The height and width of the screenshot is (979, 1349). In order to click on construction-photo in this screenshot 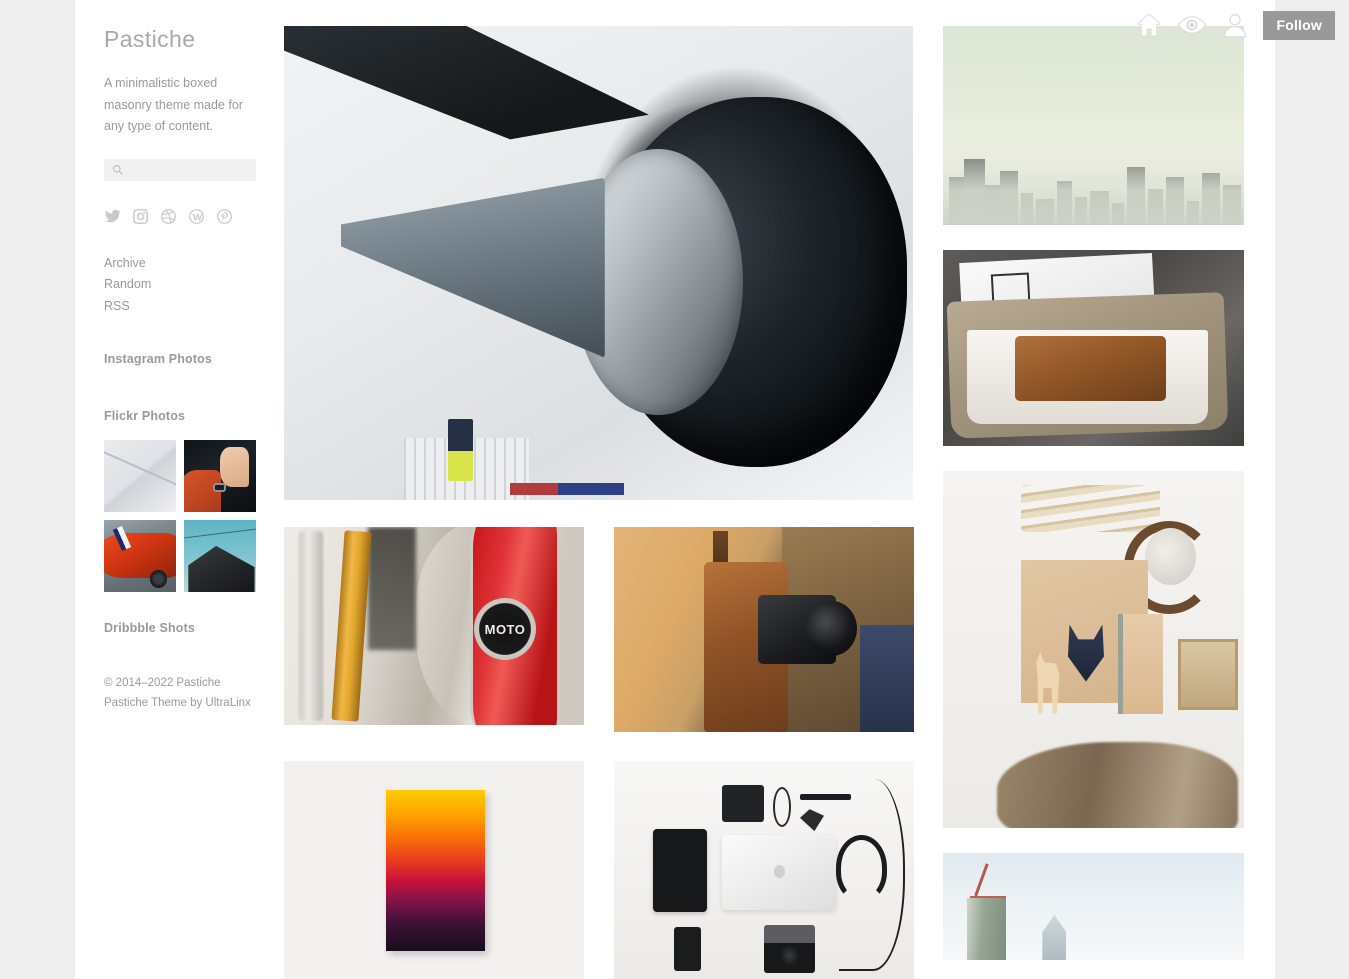, I will do `click(1093, 906)`.